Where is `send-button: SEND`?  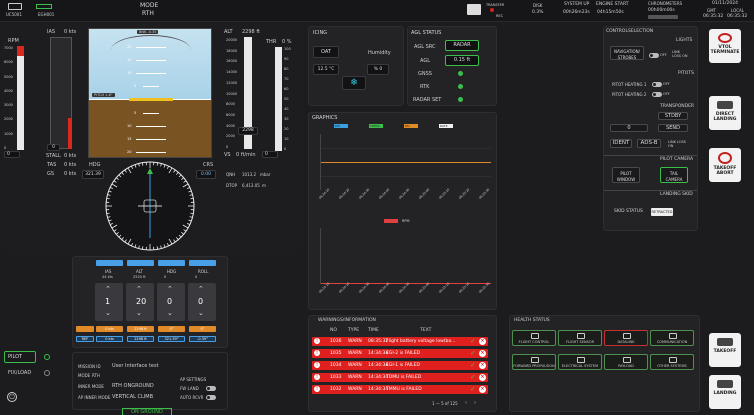
send-button: SEND is located at coordinates (673, 128).